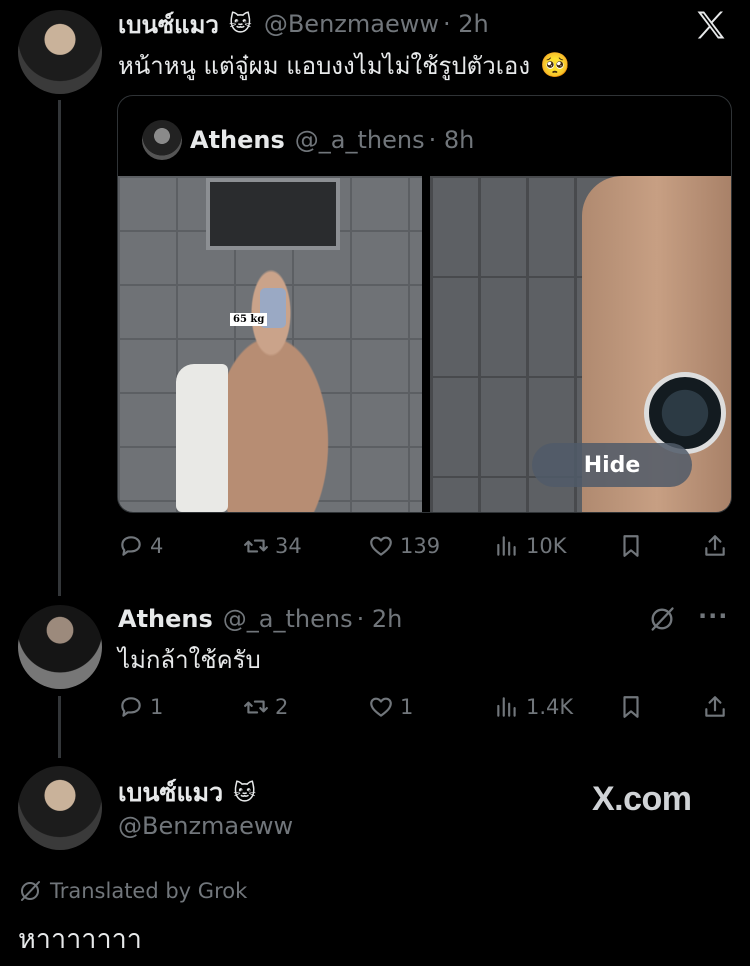 The image size is (750, 966). What do you see at coordinates (237, 140) in the screenshot?
I see `quote-display-name: Athens` at bounding box center [237, 140].